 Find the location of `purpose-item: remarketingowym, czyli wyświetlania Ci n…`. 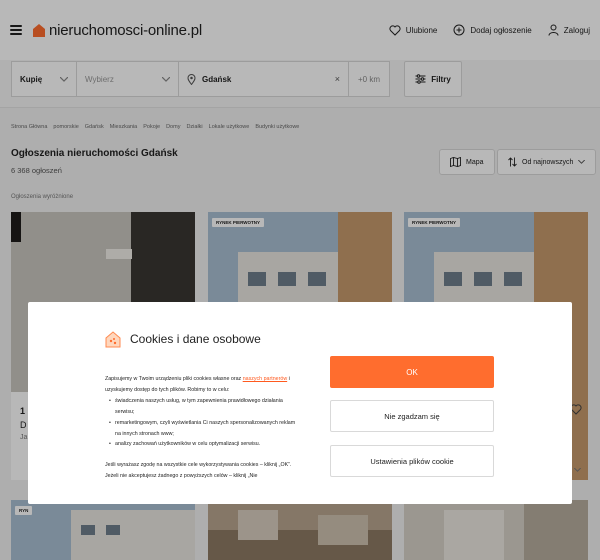

purpose-item: remarketingowym, czyli wyświetlania Ci n… is located at coordinates (204, 429).